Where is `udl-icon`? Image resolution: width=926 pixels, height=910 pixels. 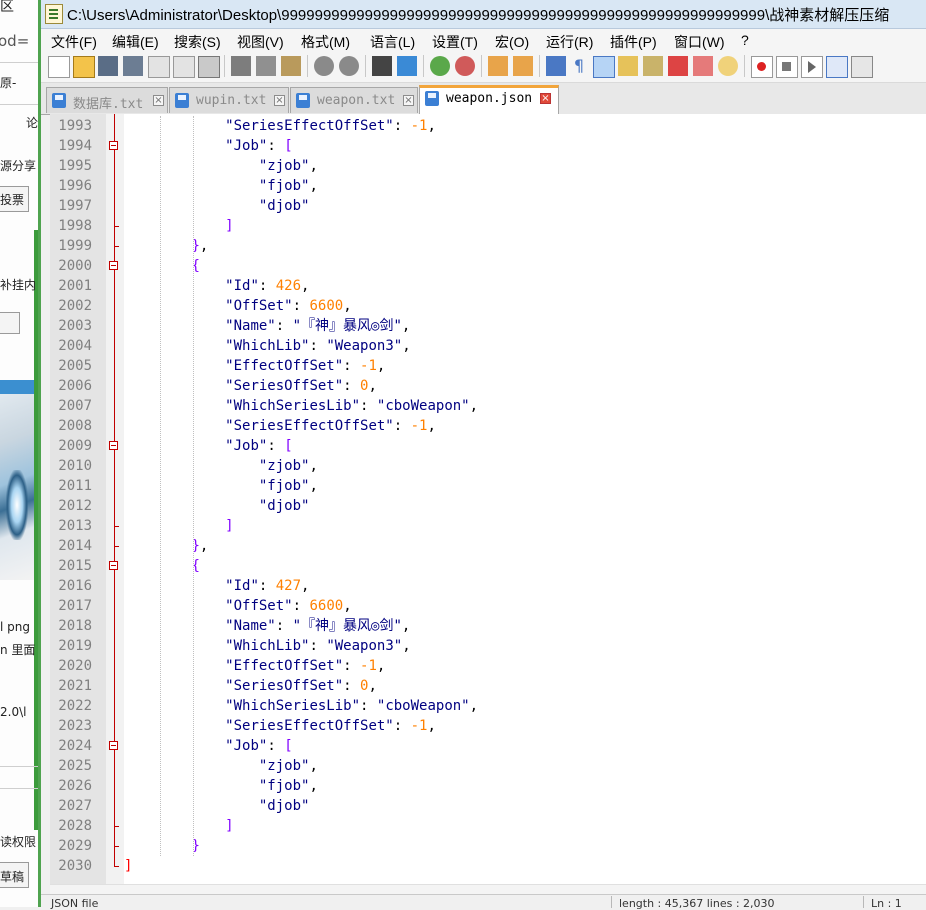
udl-icon is located at coordinates (628, 66).